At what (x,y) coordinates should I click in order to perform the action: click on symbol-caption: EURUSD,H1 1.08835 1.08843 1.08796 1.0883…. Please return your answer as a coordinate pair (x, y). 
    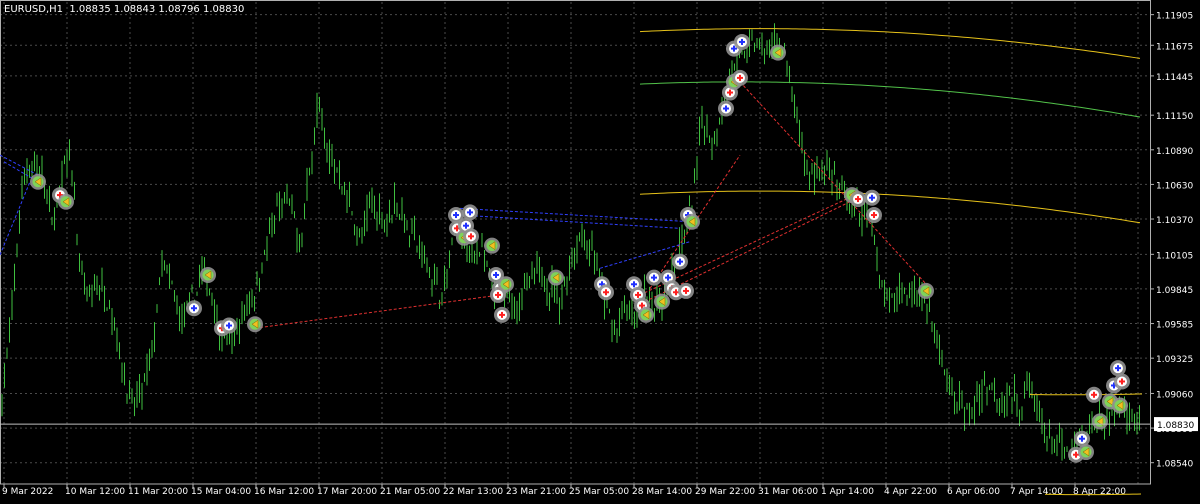
    Looking at the image, I should click on (124, 9).